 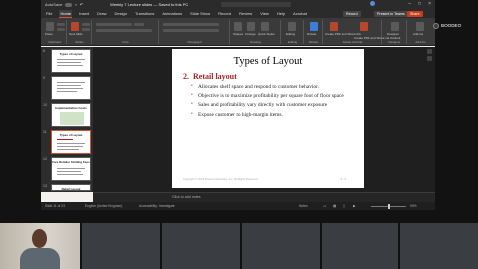 What do you see at coordinates (71, 142) in the screenshot?
I see `slide-thumbnail-selected: Types of Layout` at bounding box center [71, 142].